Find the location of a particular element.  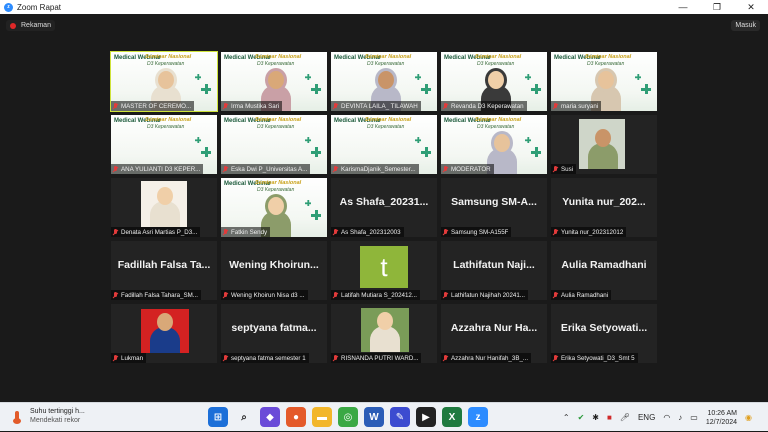

volume-icon: ♪ is located at coordinates (680, 417).